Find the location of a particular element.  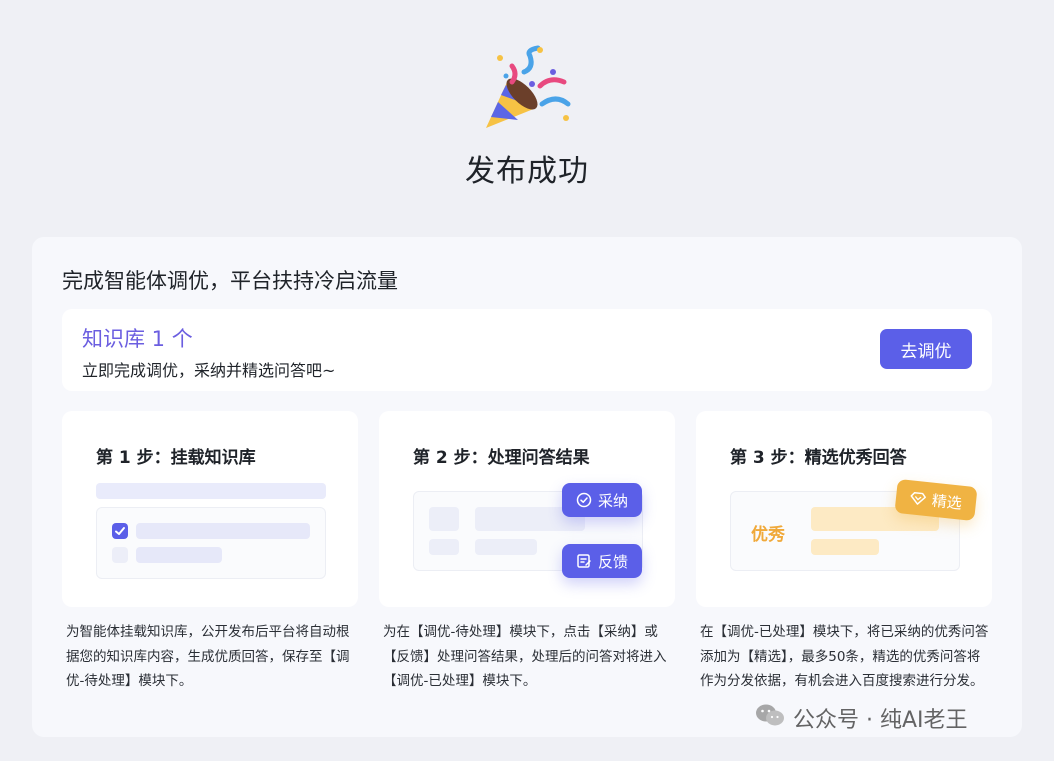

feedback-label: 反馈 is located at coordinates (612, 561).